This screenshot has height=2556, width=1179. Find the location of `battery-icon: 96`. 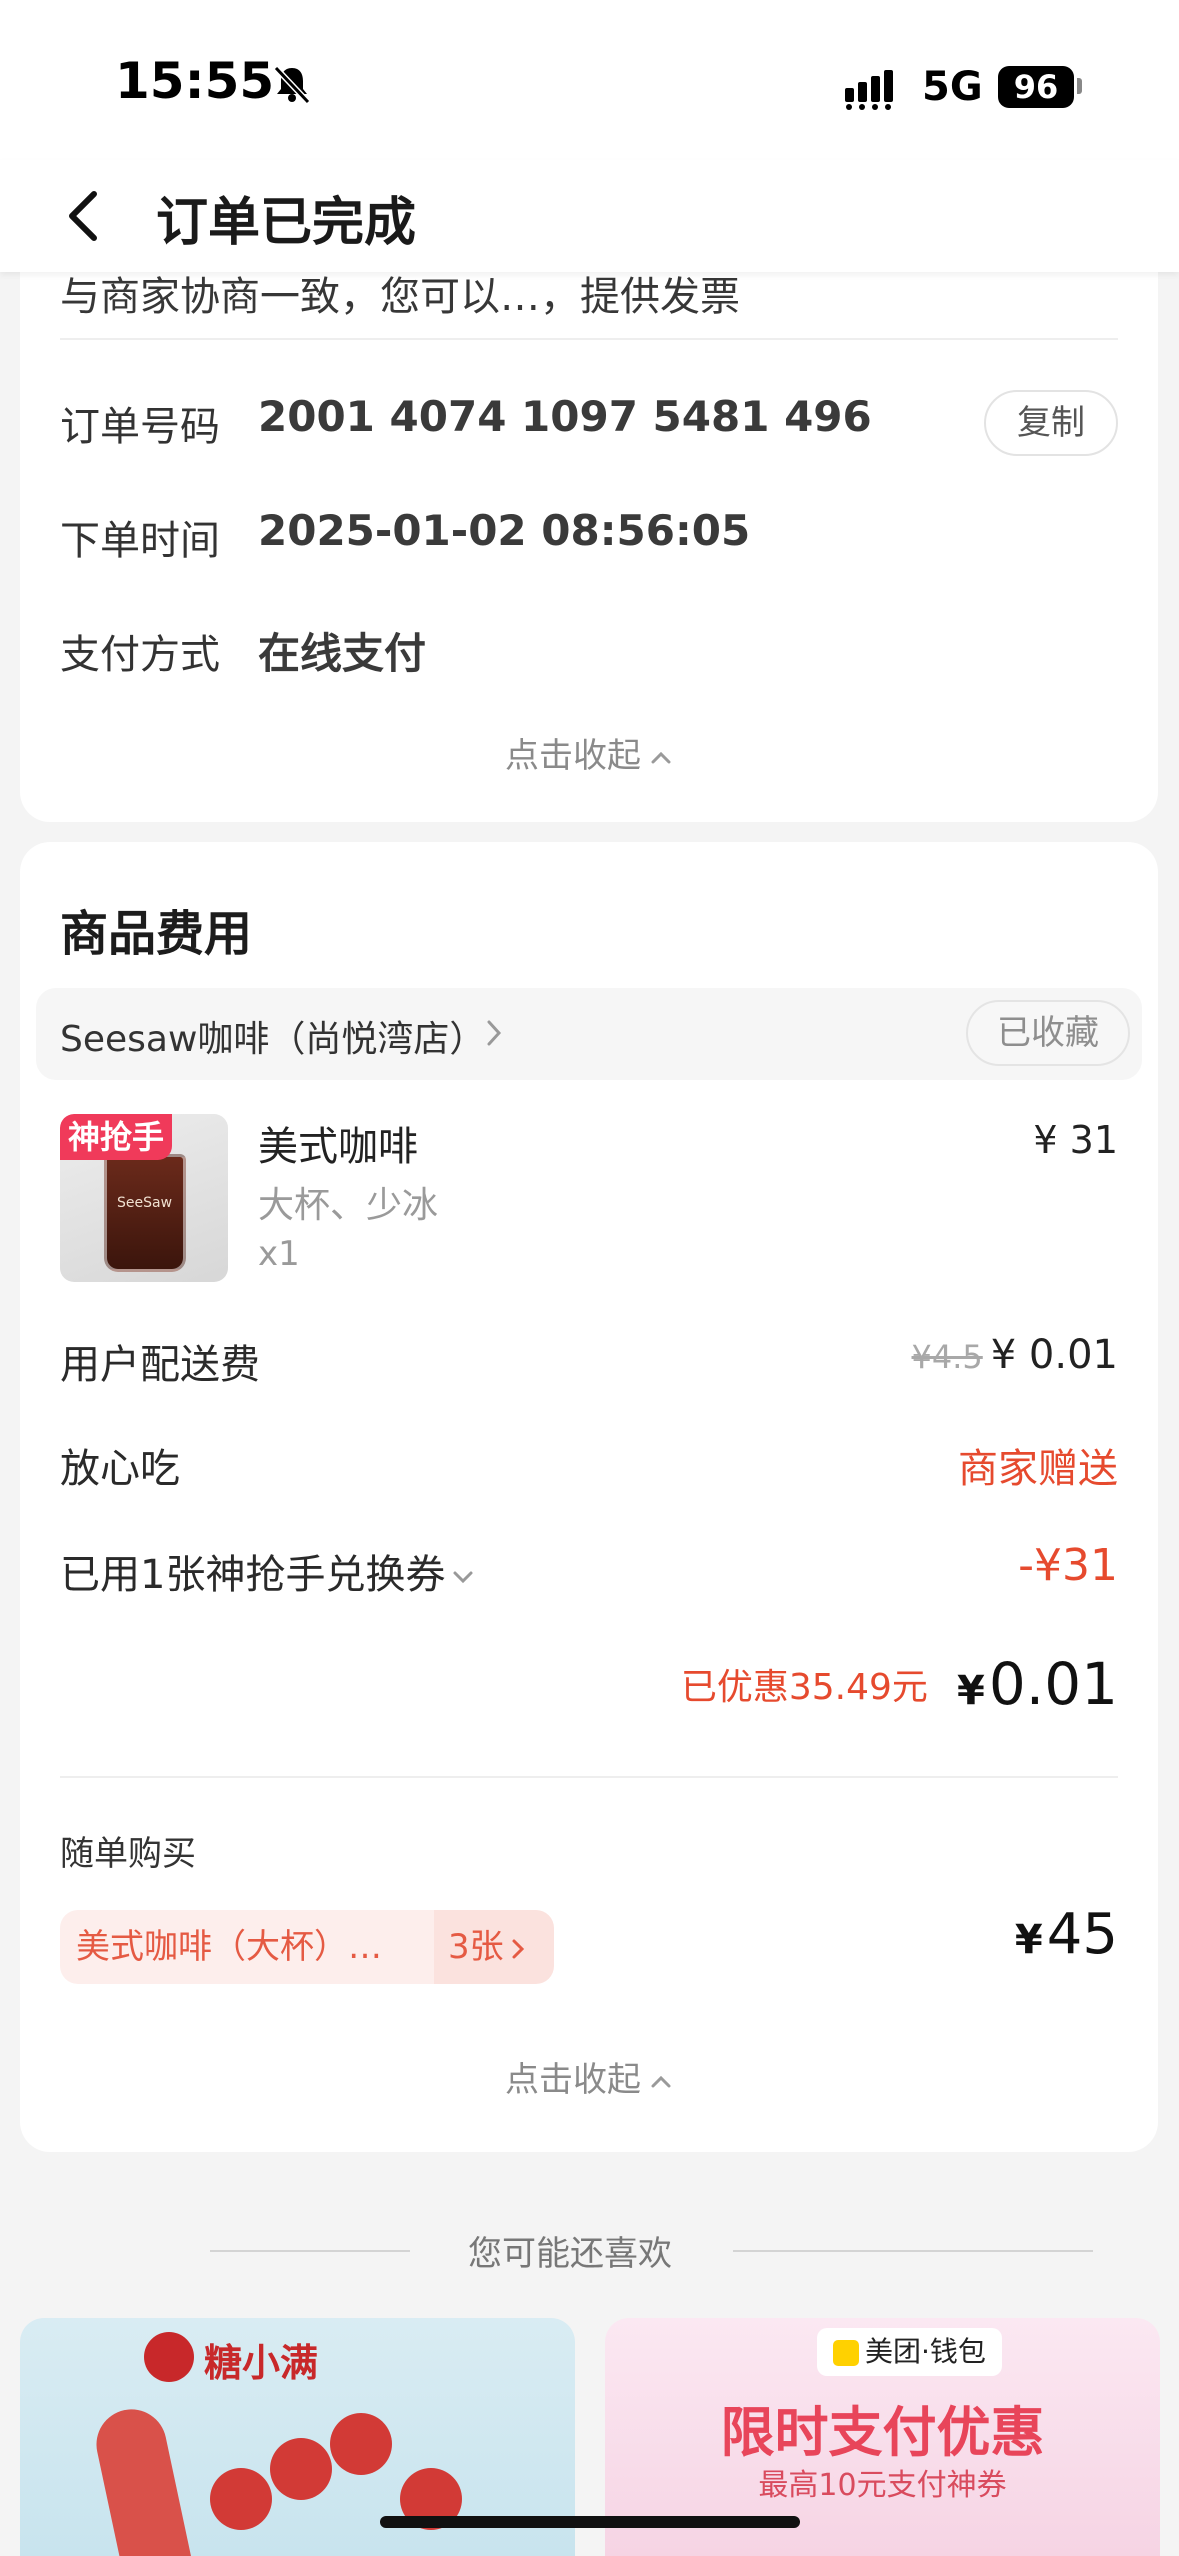

battery-icon: 96 is located at coordinates (1036, 87).